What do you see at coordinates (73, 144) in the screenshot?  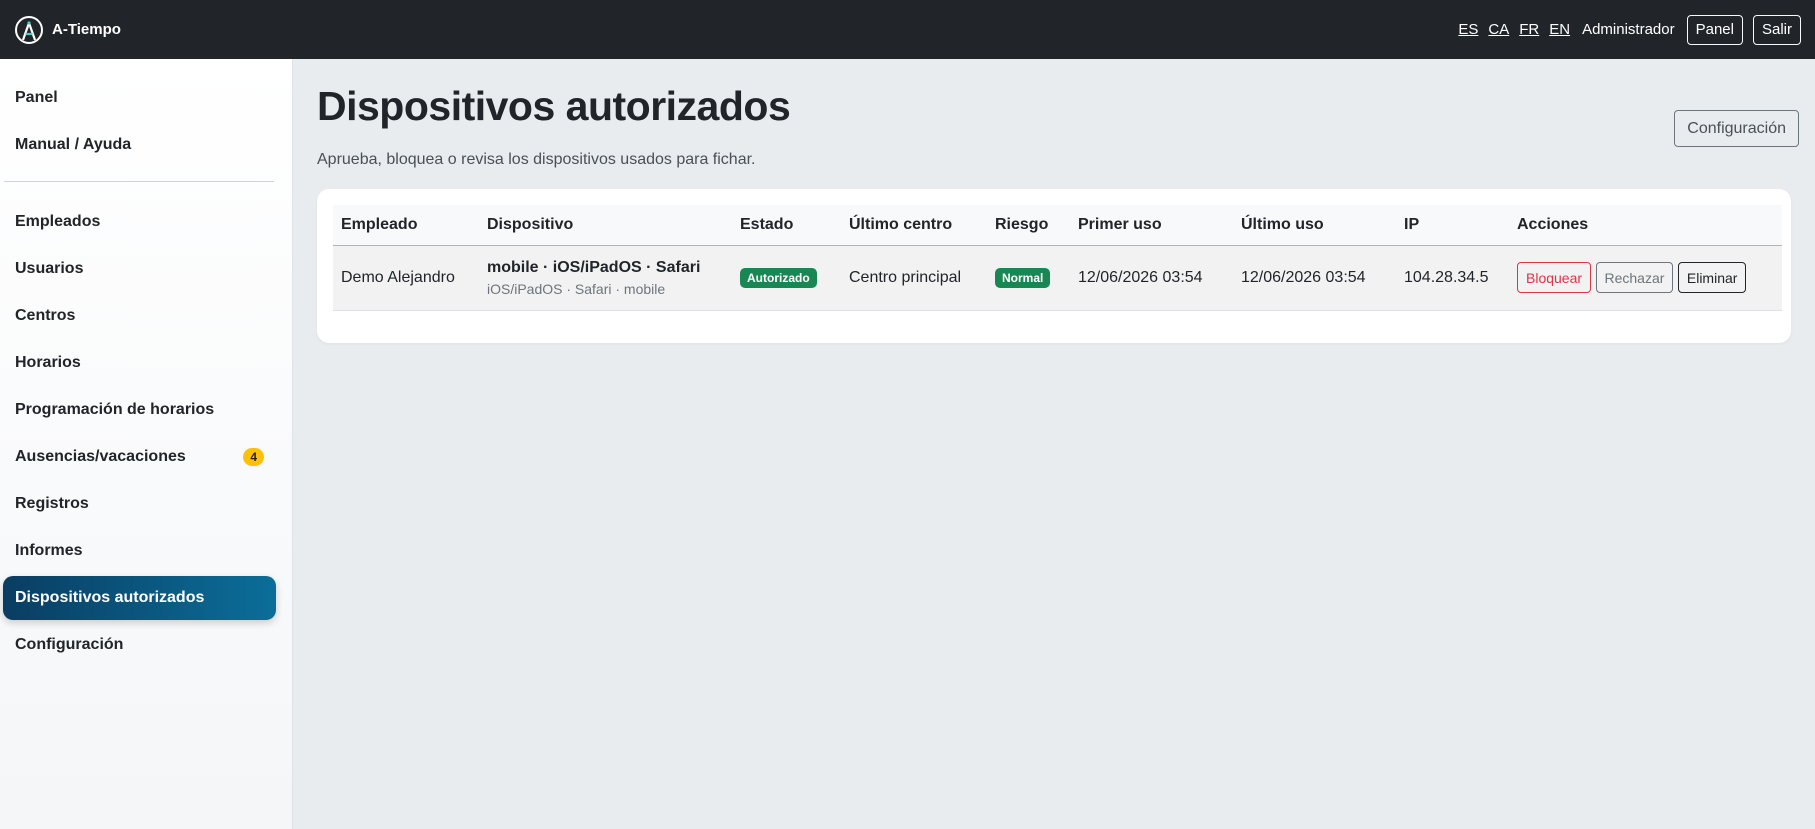 I see `sidebar-item-label: Manual / Ayuda` at bounding box center [73, 144].